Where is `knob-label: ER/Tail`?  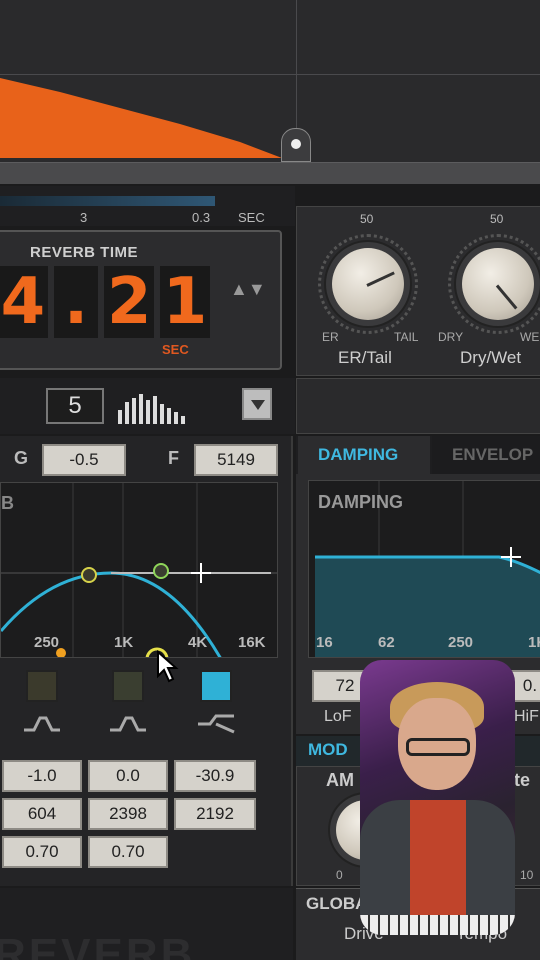 knob-label: ER/Tail is located at coordinates (365, 357).